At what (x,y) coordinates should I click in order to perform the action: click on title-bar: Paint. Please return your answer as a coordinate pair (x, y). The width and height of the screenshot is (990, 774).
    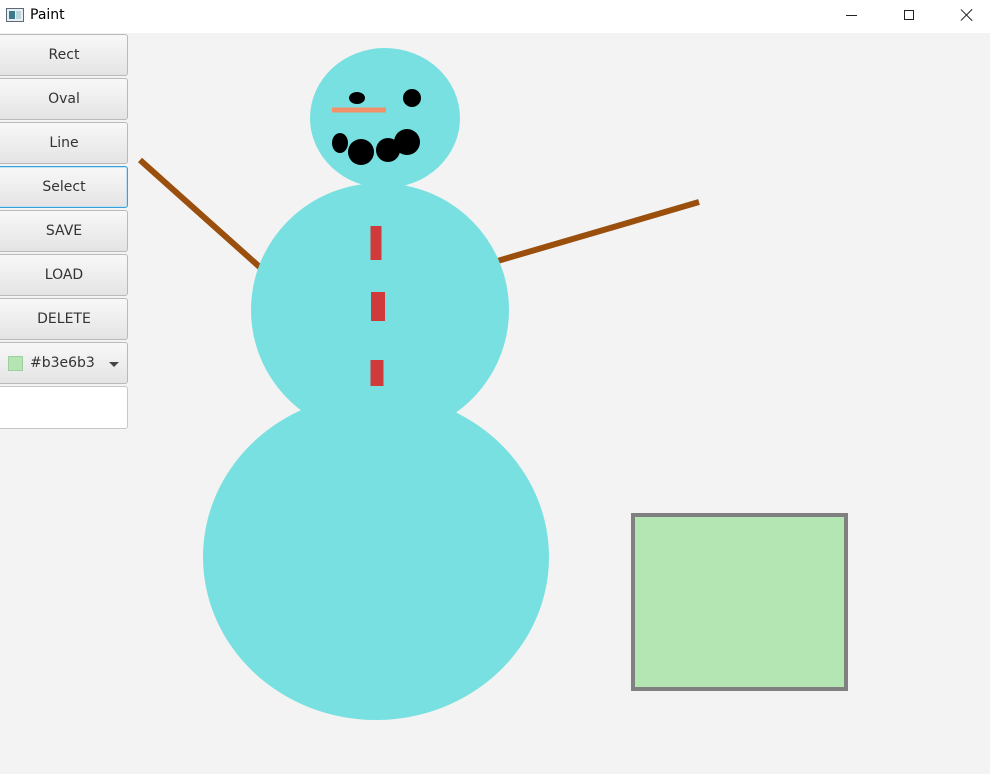
    Looking at the image, I should click on (495, 16).